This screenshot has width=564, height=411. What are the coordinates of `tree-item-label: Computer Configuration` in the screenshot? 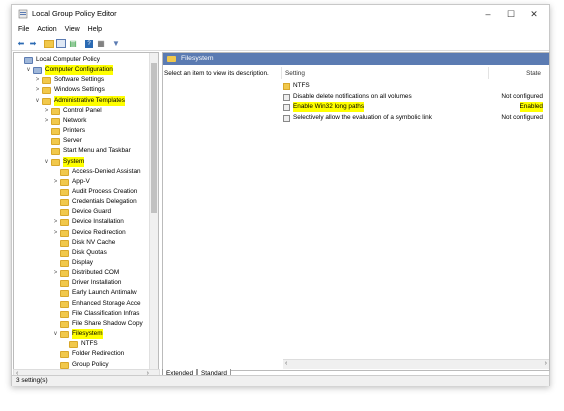 It's located at (79, 70).